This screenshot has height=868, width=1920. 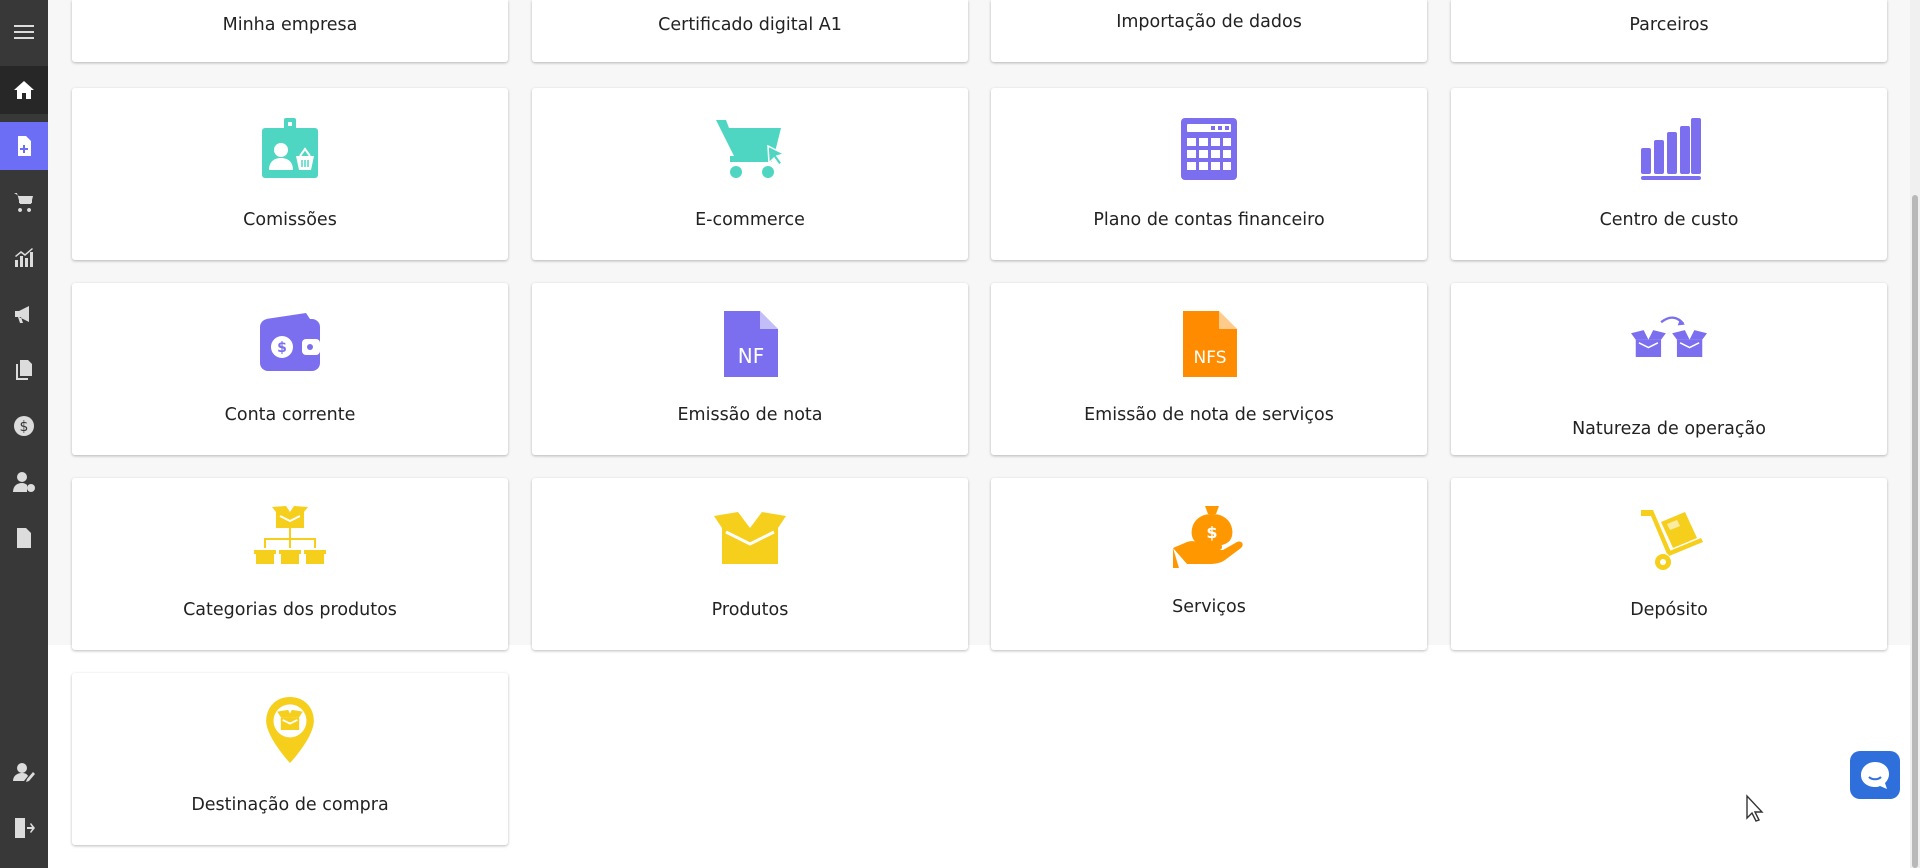 I want to click on card-label: Certificado digital A1, so click(x=750, y=25).